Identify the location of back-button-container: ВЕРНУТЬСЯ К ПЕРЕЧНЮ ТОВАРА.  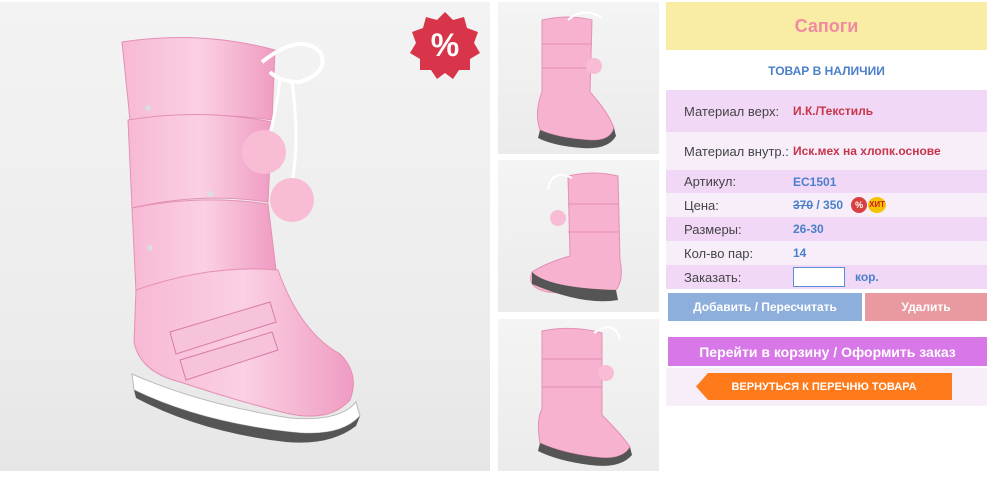
(826, 387).